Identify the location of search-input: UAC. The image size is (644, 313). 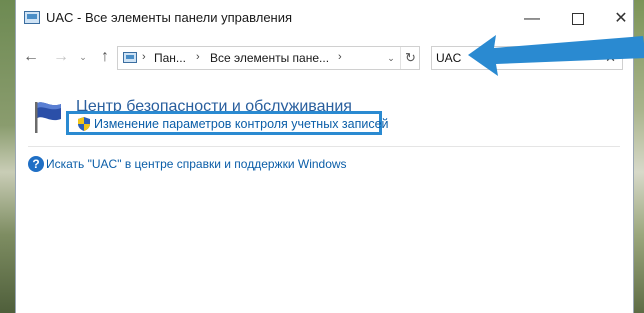
(448, 58).